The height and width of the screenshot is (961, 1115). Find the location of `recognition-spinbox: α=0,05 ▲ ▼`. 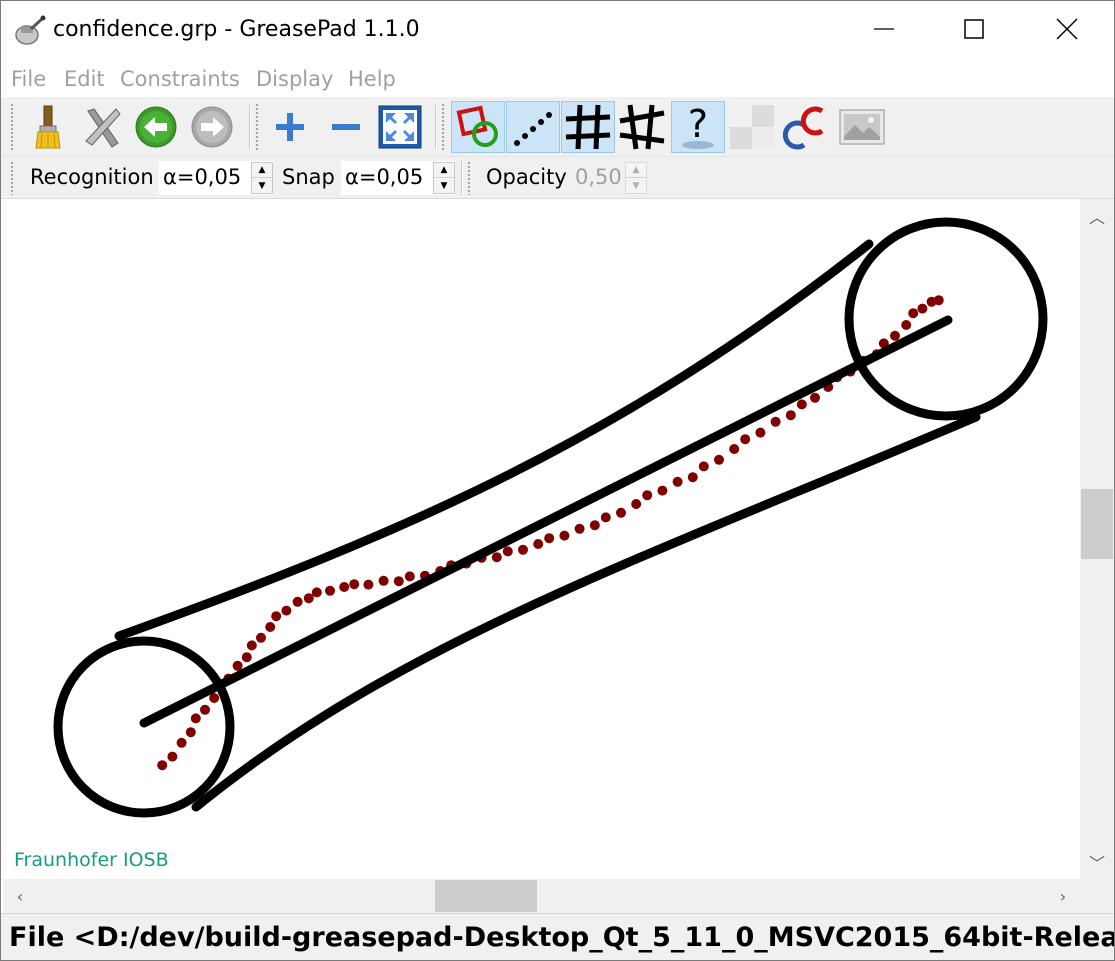

recognition-spinbox: α=0,05 ▲ ▼ is located at coordinates (216, 178).